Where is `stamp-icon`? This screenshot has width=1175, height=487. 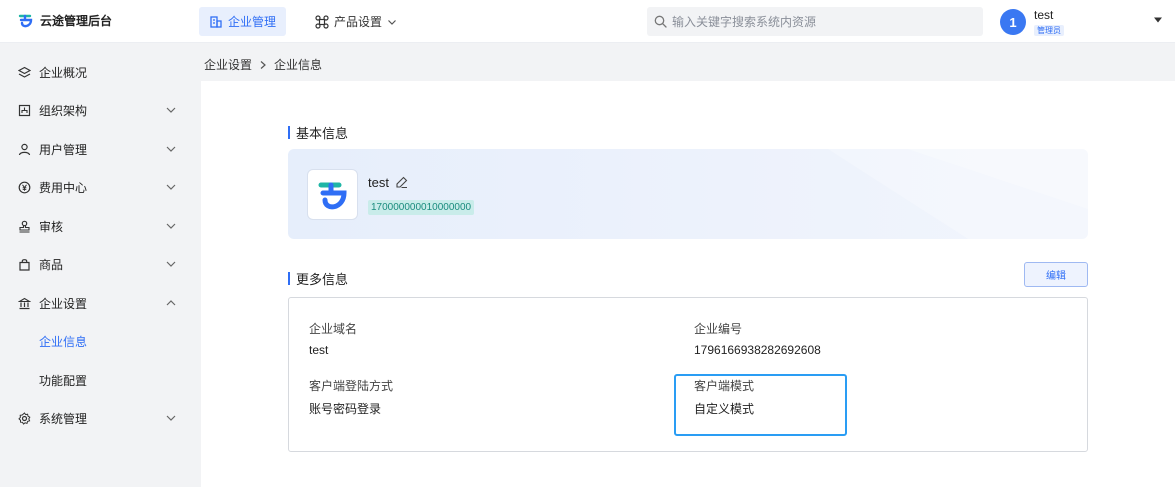 stamp-icon is located at coordinates (24, 226).